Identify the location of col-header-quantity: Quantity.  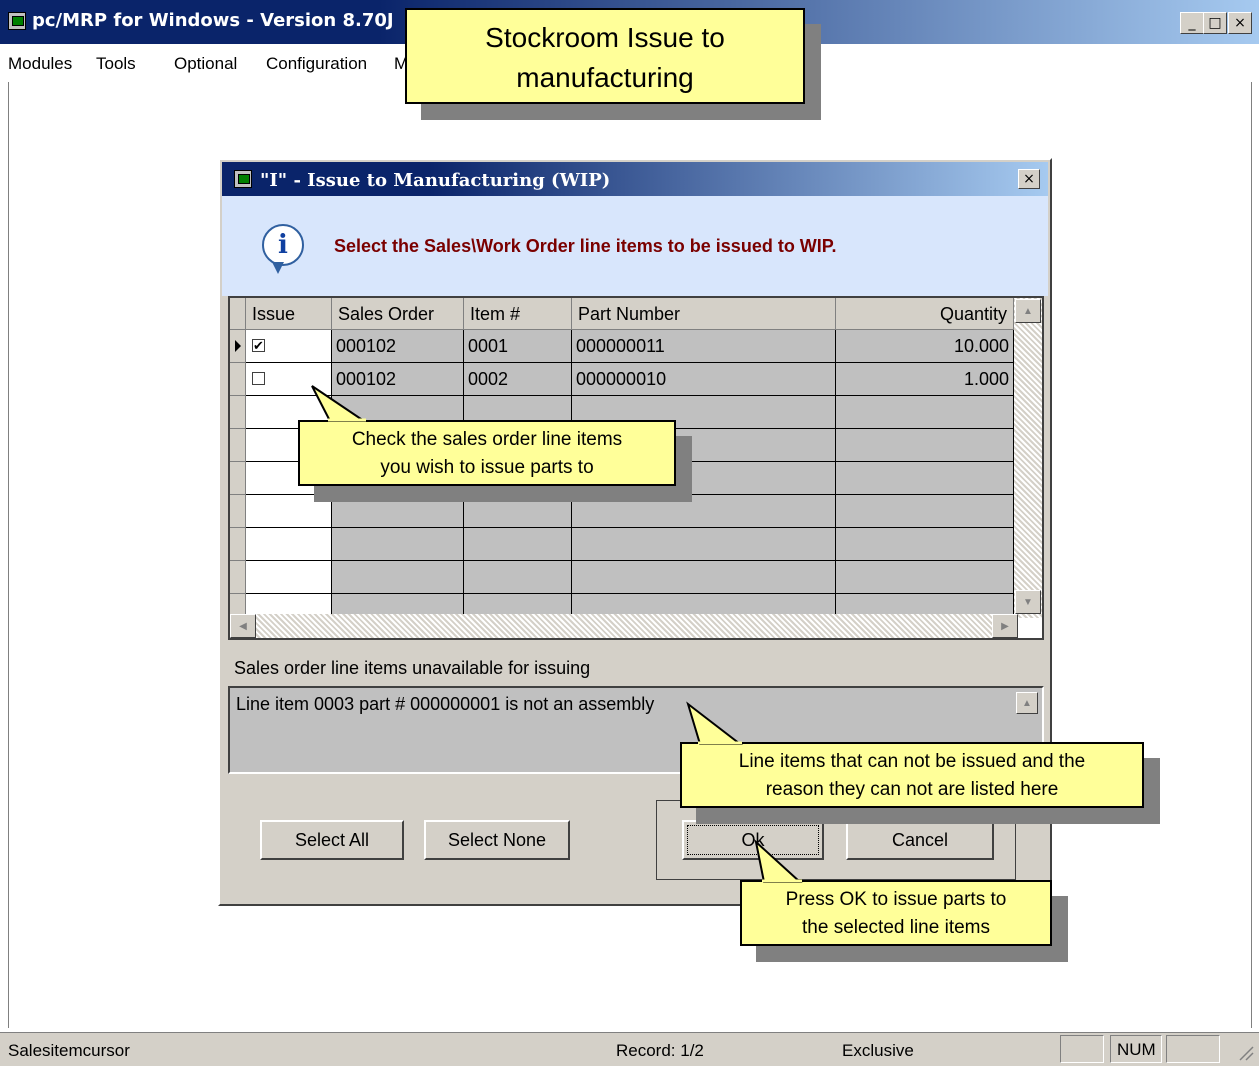
(925, 314).